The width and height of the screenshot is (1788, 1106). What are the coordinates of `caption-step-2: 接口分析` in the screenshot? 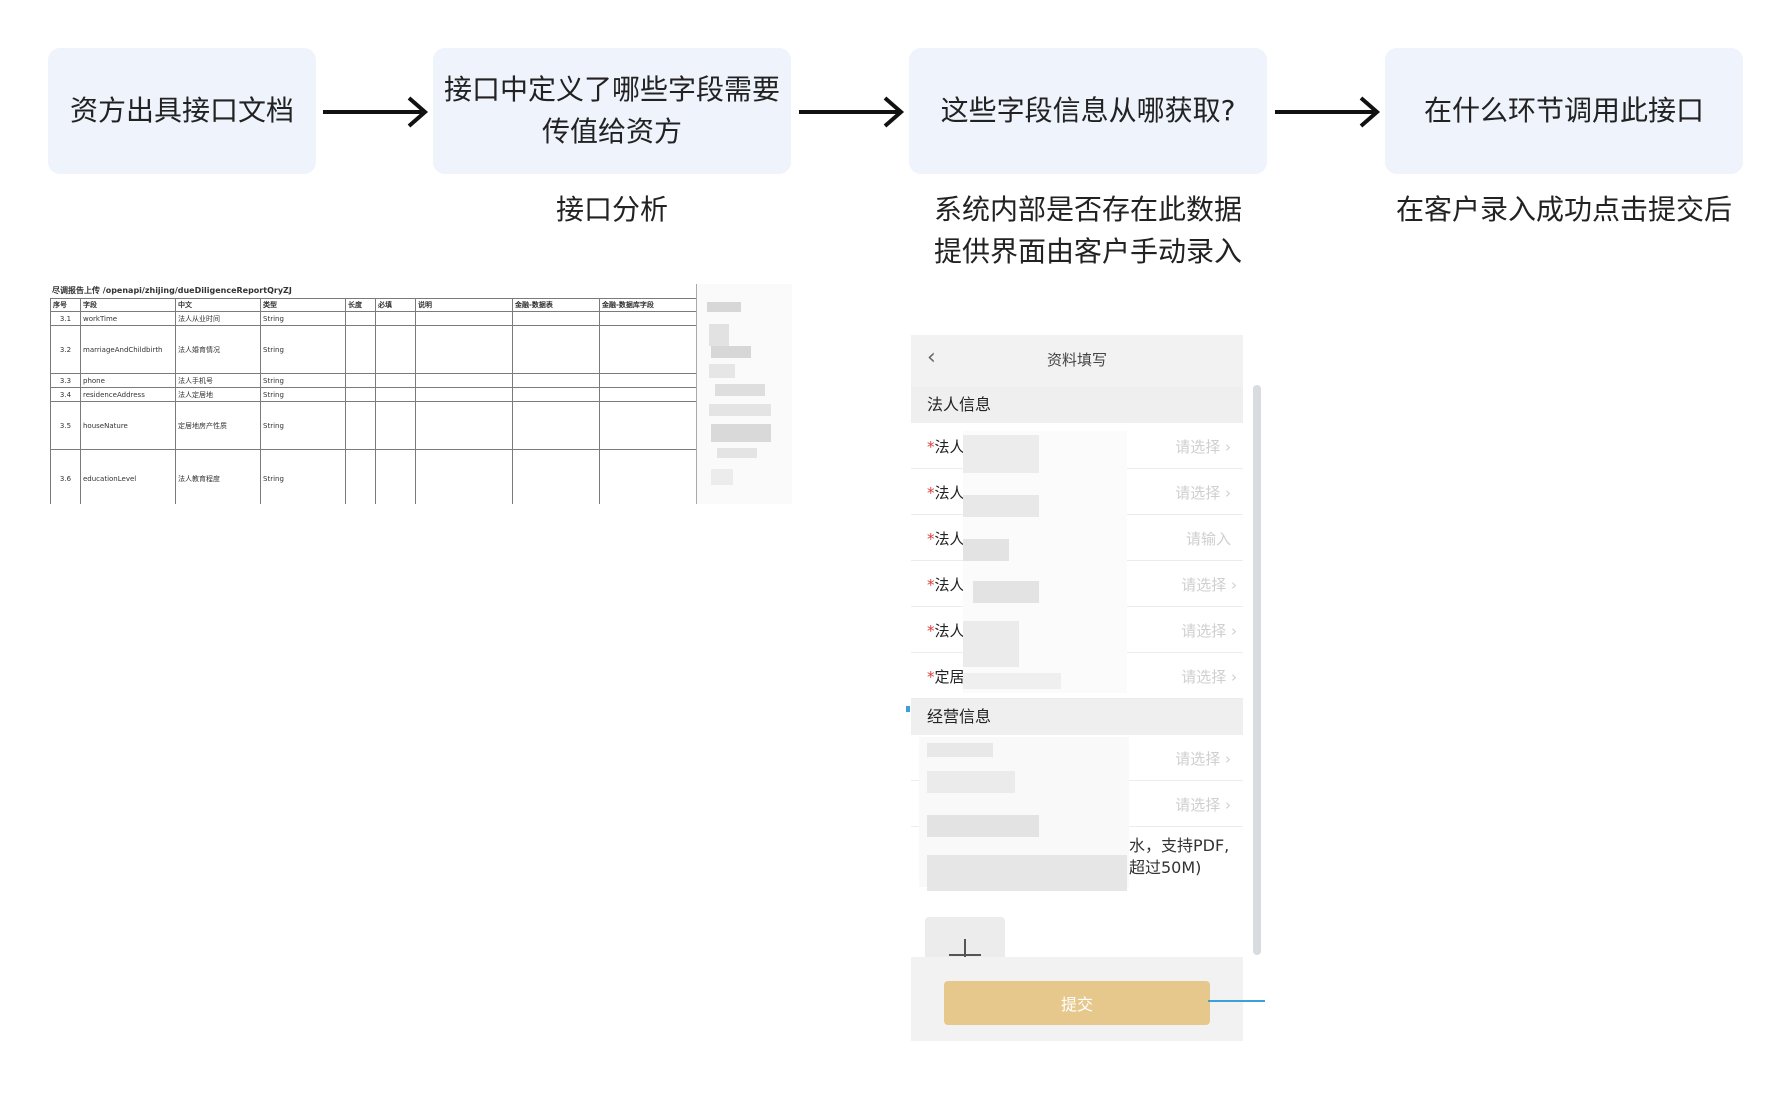 It's located at (612, 210).